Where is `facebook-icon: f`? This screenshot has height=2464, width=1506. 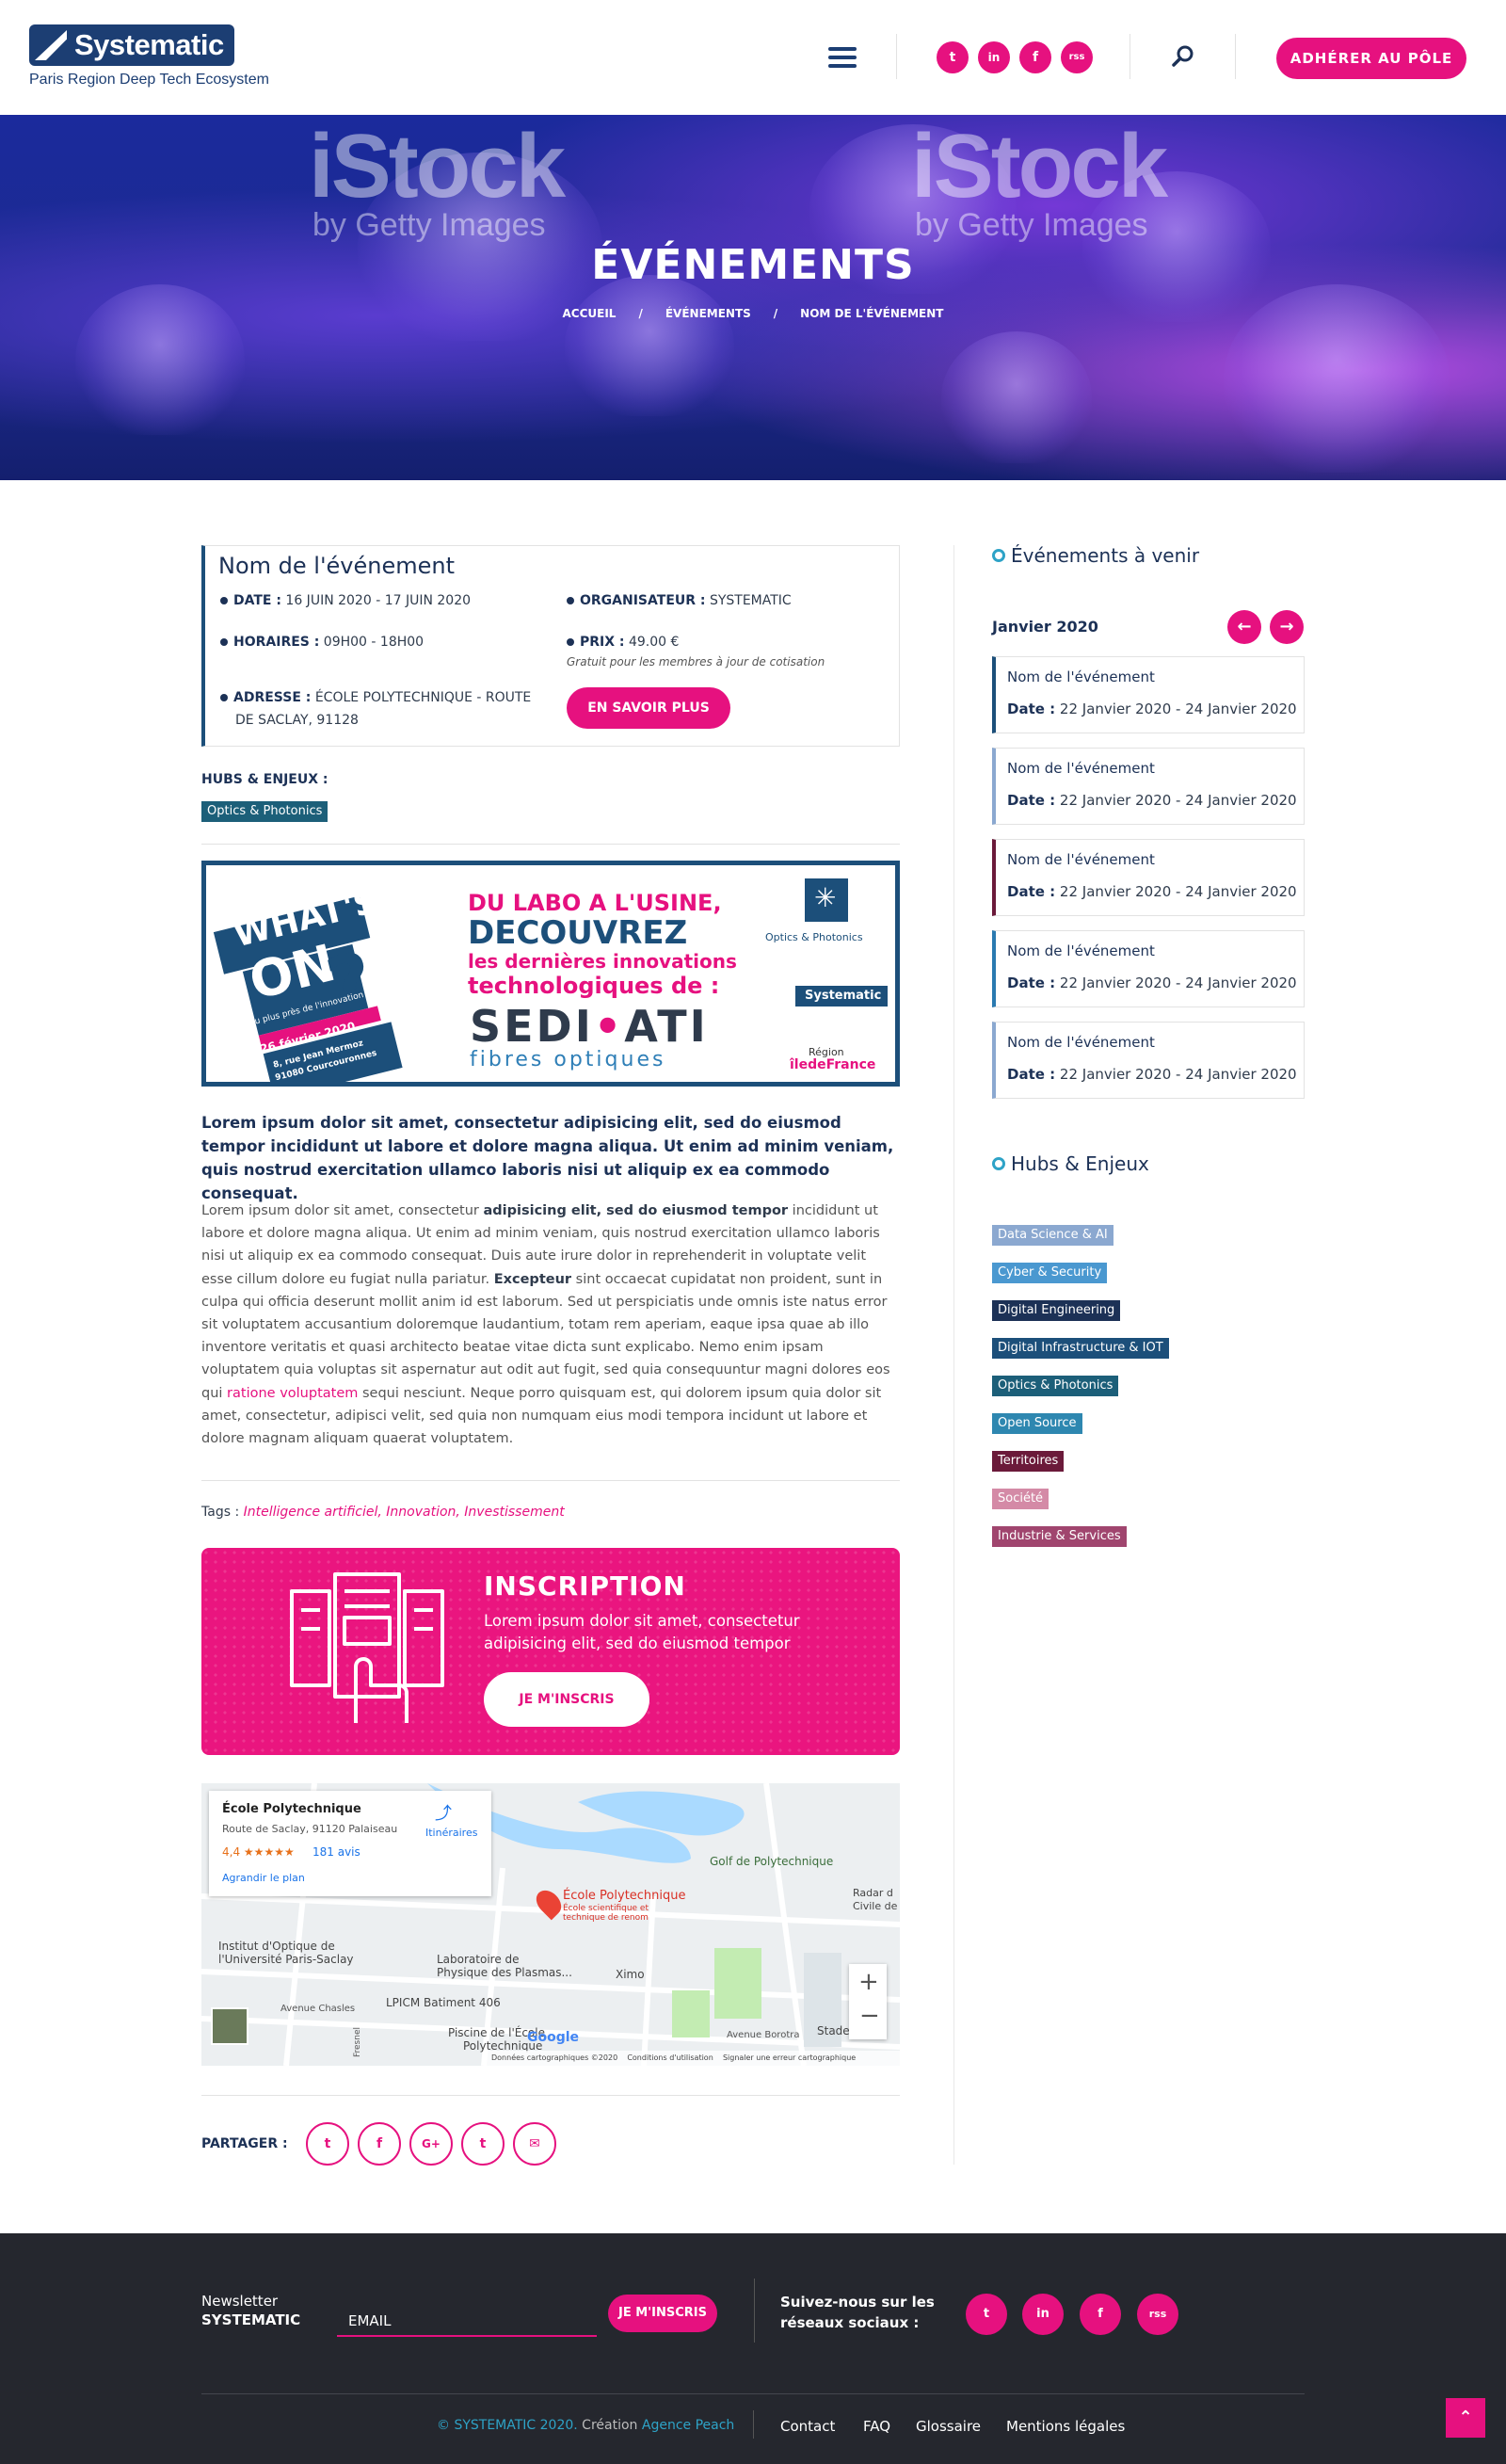 facebook-icon: f is located at coordinates (1035, 57).